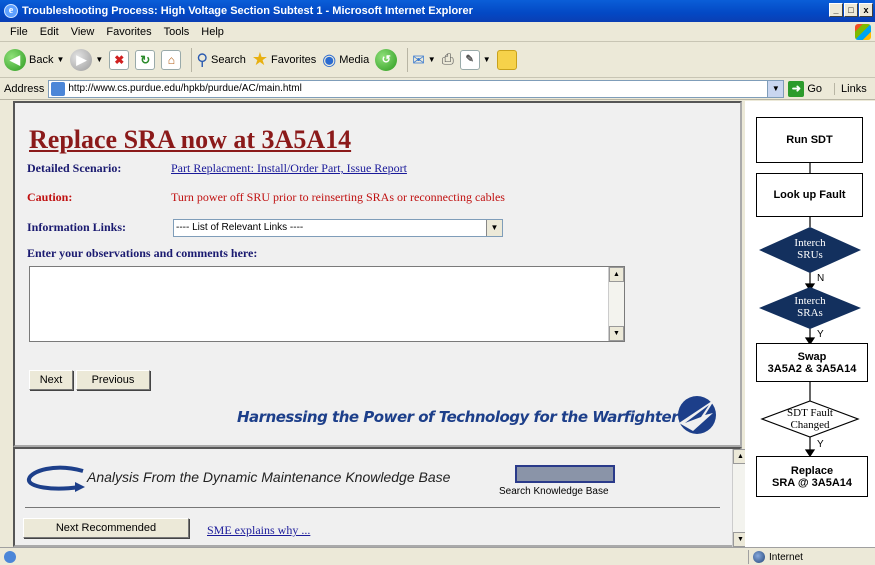  What do you see at coordinates (616, 304) in the screenshot?
I see `comments-scrollbar: ▲ ▼` at bounding box center [616, 304].